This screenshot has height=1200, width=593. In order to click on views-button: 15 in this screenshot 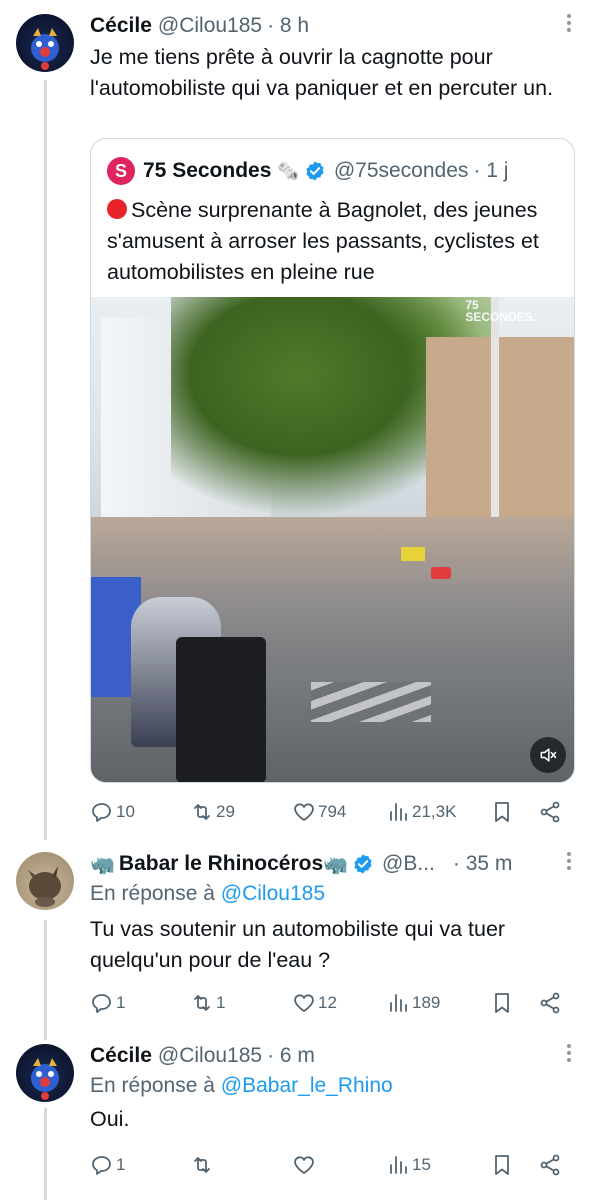, I will do `click(408, 1165)`.